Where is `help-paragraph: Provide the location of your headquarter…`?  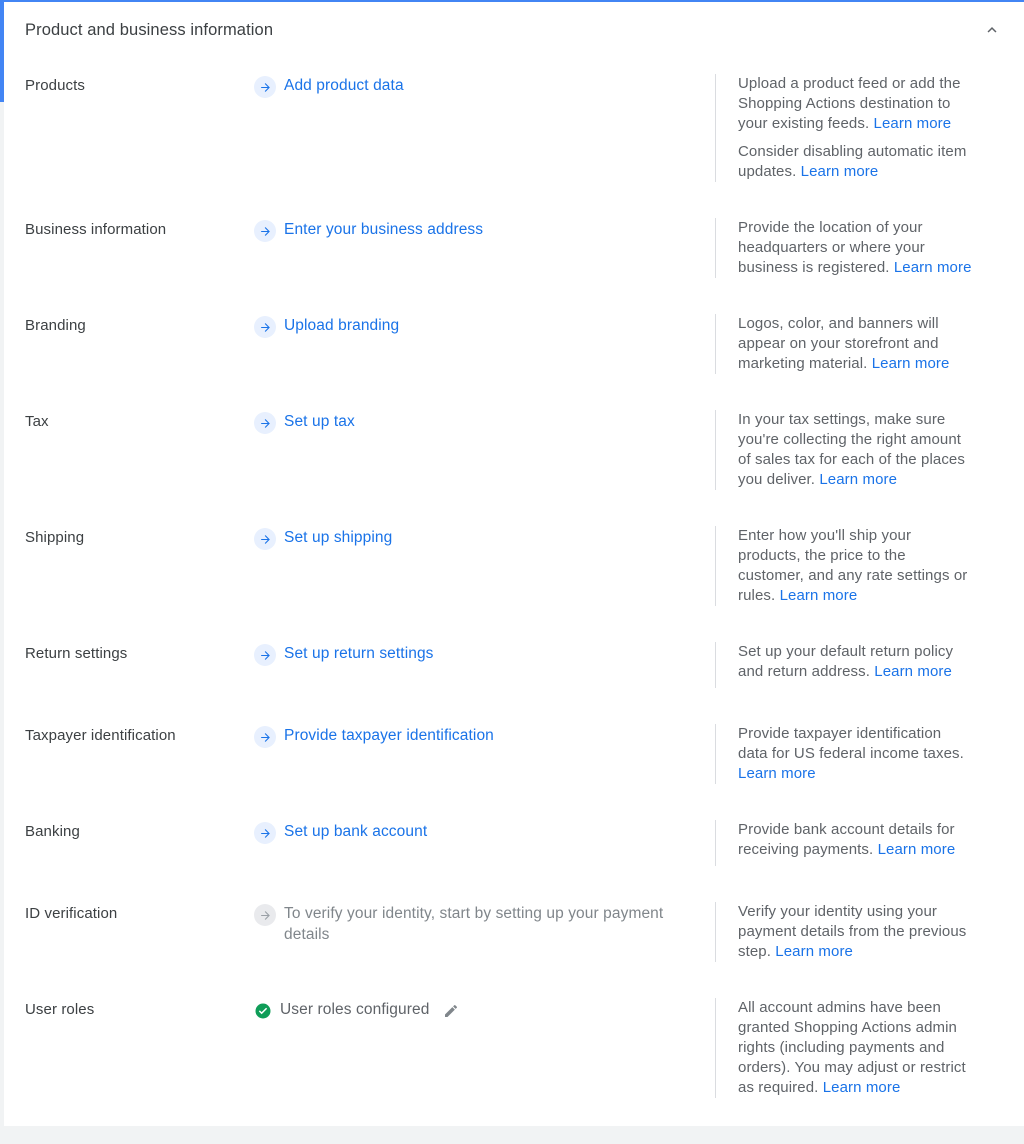
help-paragraph: Provide the location of your headquarter… is located at coordinates (856, 248).